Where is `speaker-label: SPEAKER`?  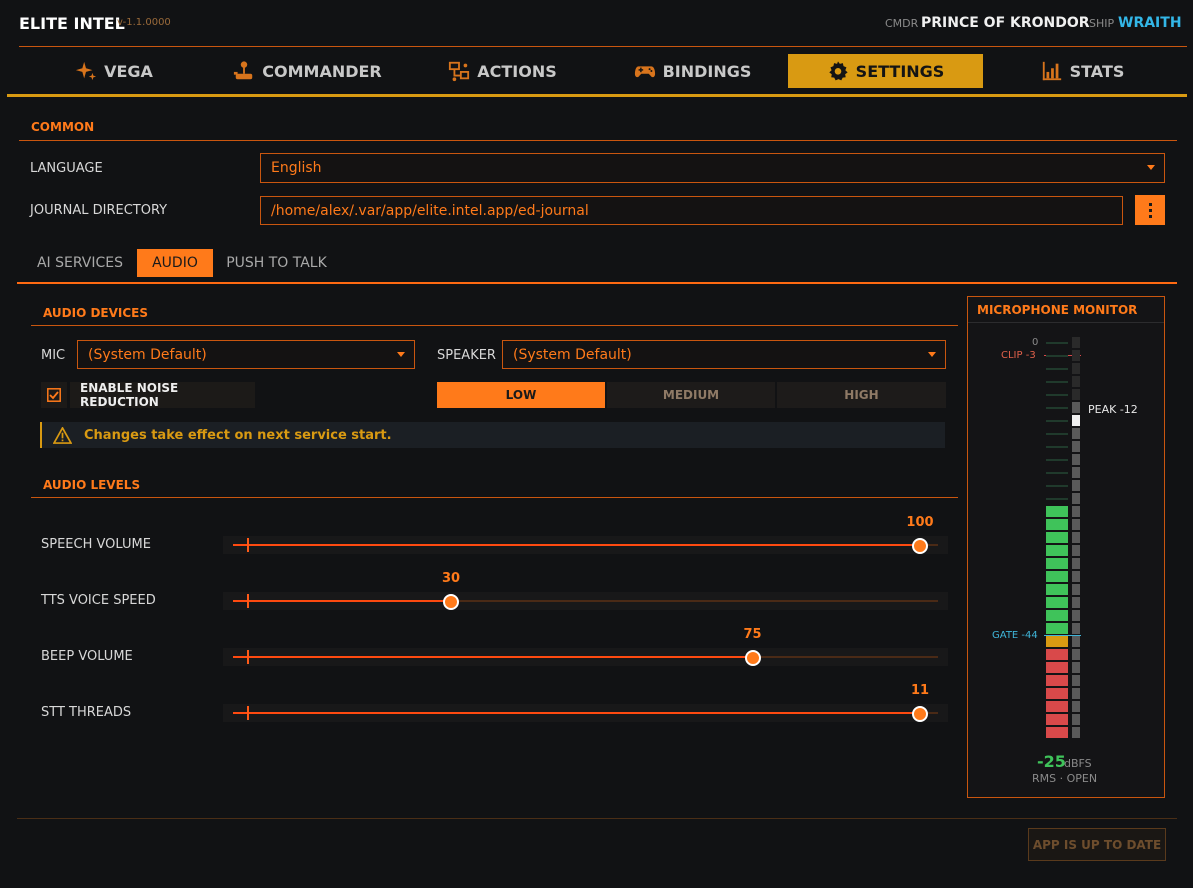
speaker-label: SPEAKER is located at coordinates (466, 355).